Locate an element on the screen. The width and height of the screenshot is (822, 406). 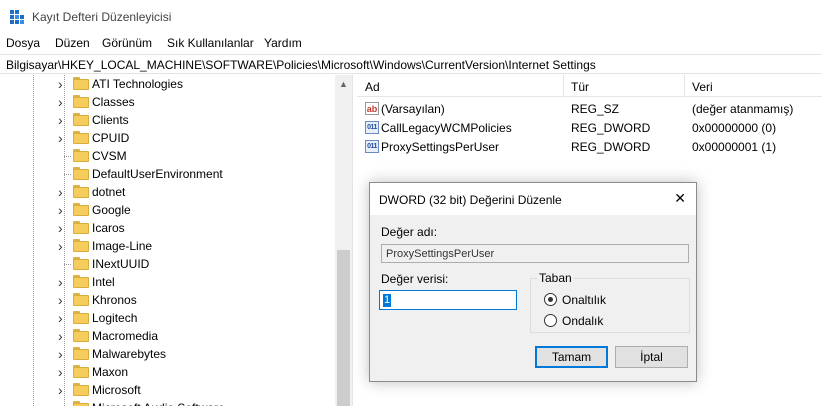
value-row: ab (Varsayılan) REG_SZ (değer atanmamış) is located at coordinates (589, 108).